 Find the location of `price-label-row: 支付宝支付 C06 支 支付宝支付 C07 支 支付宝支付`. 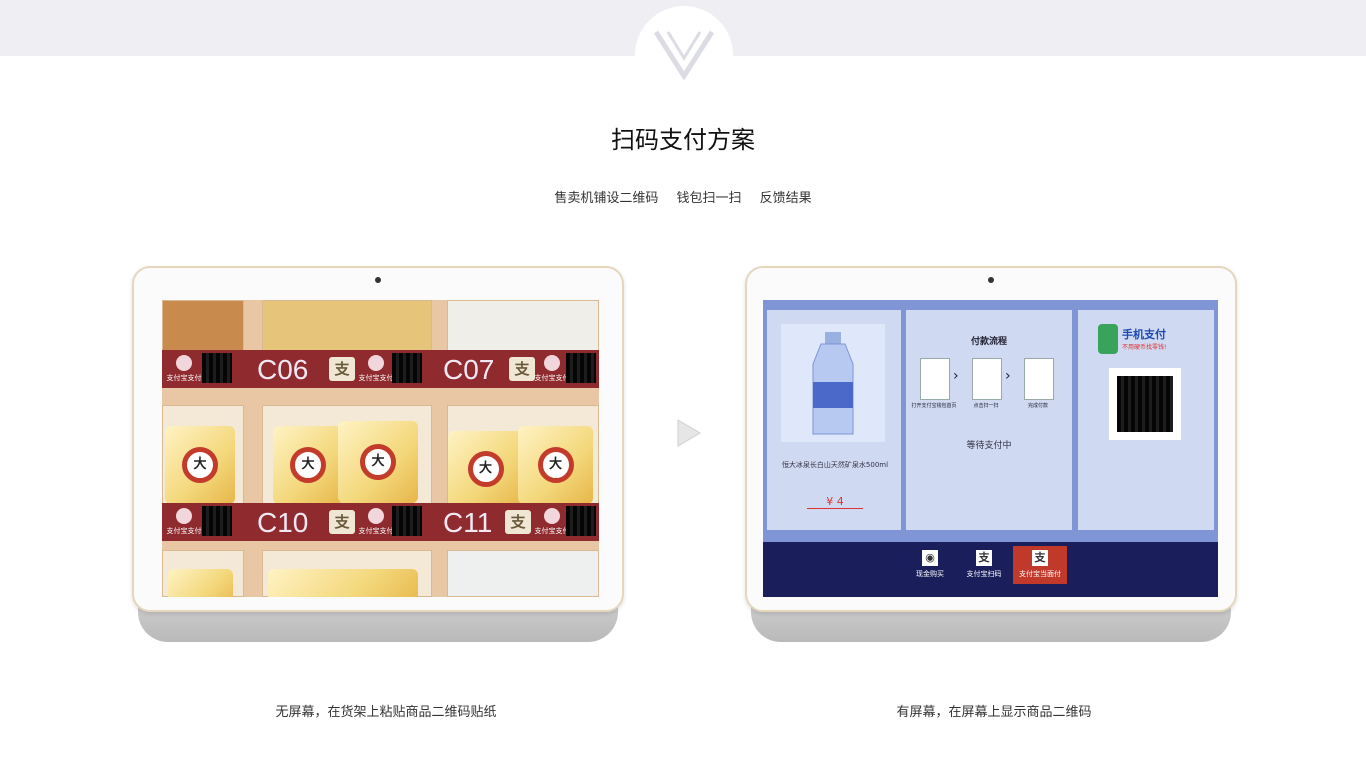

price-label-row: 支付宝支付 C06 支 支付宝支付 C07 支 支付宝支付 is located at coordinates (380, 369).